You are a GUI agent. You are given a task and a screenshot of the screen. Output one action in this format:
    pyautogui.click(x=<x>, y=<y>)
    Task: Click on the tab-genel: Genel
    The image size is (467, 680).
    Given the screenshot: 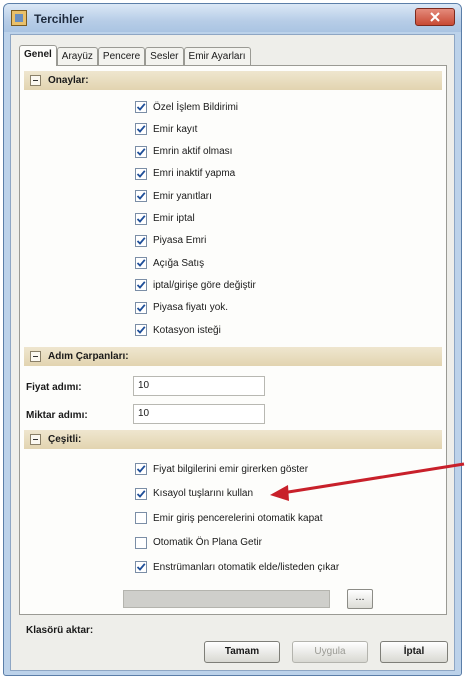 What is the action you would take?
    pyautogui.click(x=38, y=55)
    